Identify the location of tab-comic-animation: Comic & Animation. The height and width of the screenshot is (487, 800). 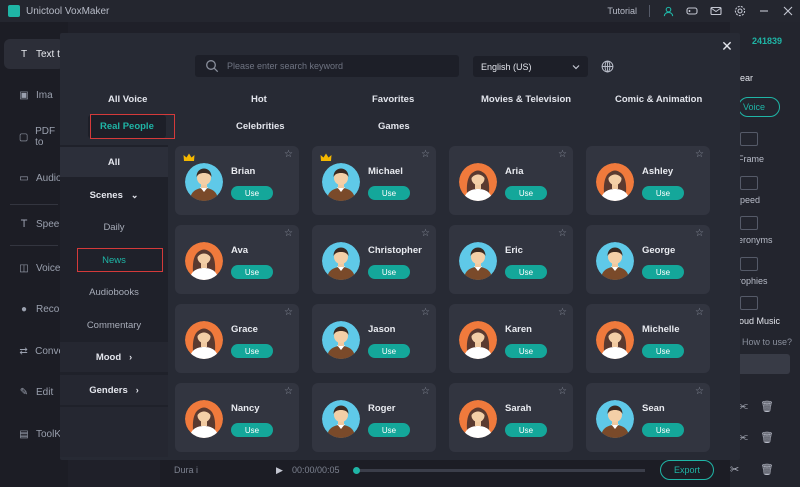
(658, 99).